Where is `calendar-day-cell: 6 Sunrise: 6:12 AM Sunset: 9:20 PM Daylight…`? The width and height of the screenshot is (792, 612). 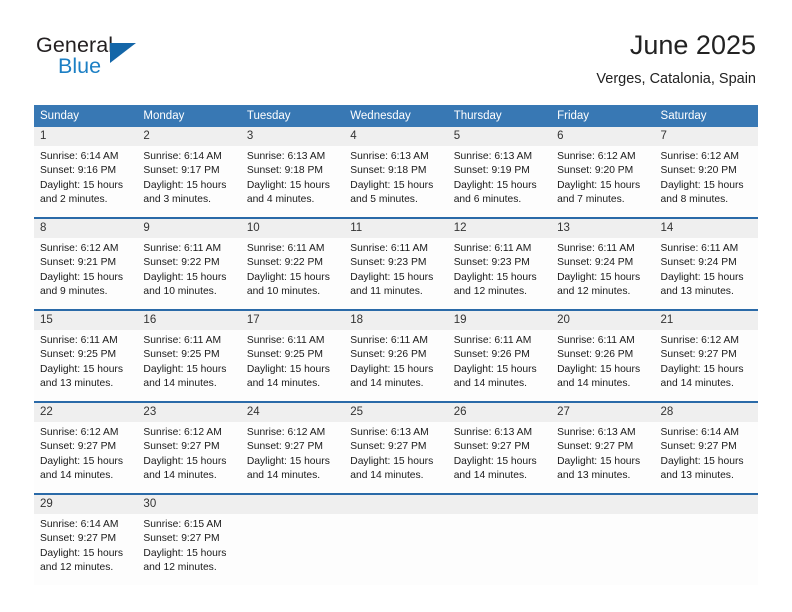 calendar-day-cell: 6 Sunrise: 6:12 AM Sunset: 9:20 PM Daylight… is located at coordinates (603, 172).